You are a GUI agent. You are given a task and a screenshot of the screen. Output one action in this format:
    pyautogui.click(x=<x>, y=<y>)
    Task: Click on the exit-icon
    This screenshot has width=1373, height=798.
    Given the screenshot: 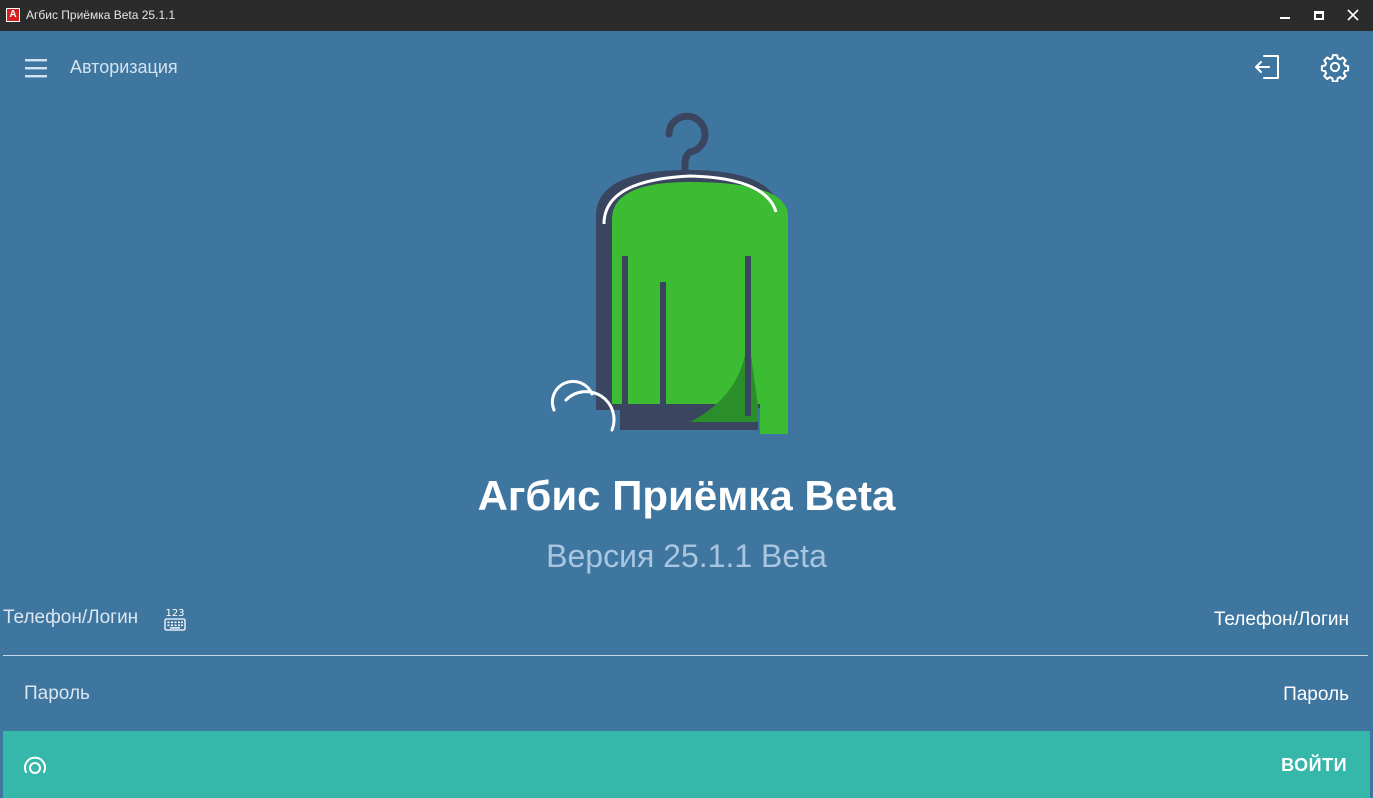 What is the action you would take?
    pyautogui.click(x=1267, y=67)
    